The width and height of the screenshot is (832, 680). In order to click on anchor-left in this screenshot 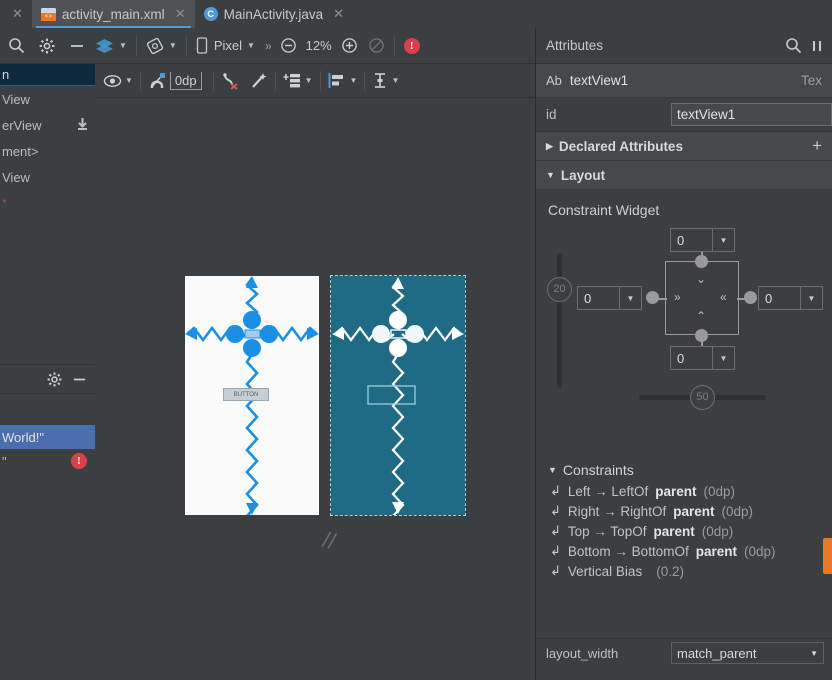, I will do `click(652, 297)`.